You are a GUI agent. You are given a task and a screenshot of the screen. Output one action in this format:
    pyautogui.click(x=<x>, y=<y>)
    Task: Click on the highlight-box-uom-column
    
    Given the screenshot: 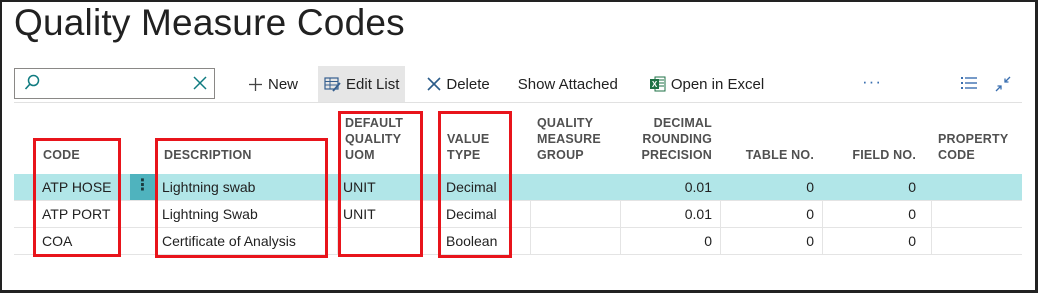 What is the action you would take?
    pyautogui.click(x=380, y=184)
    